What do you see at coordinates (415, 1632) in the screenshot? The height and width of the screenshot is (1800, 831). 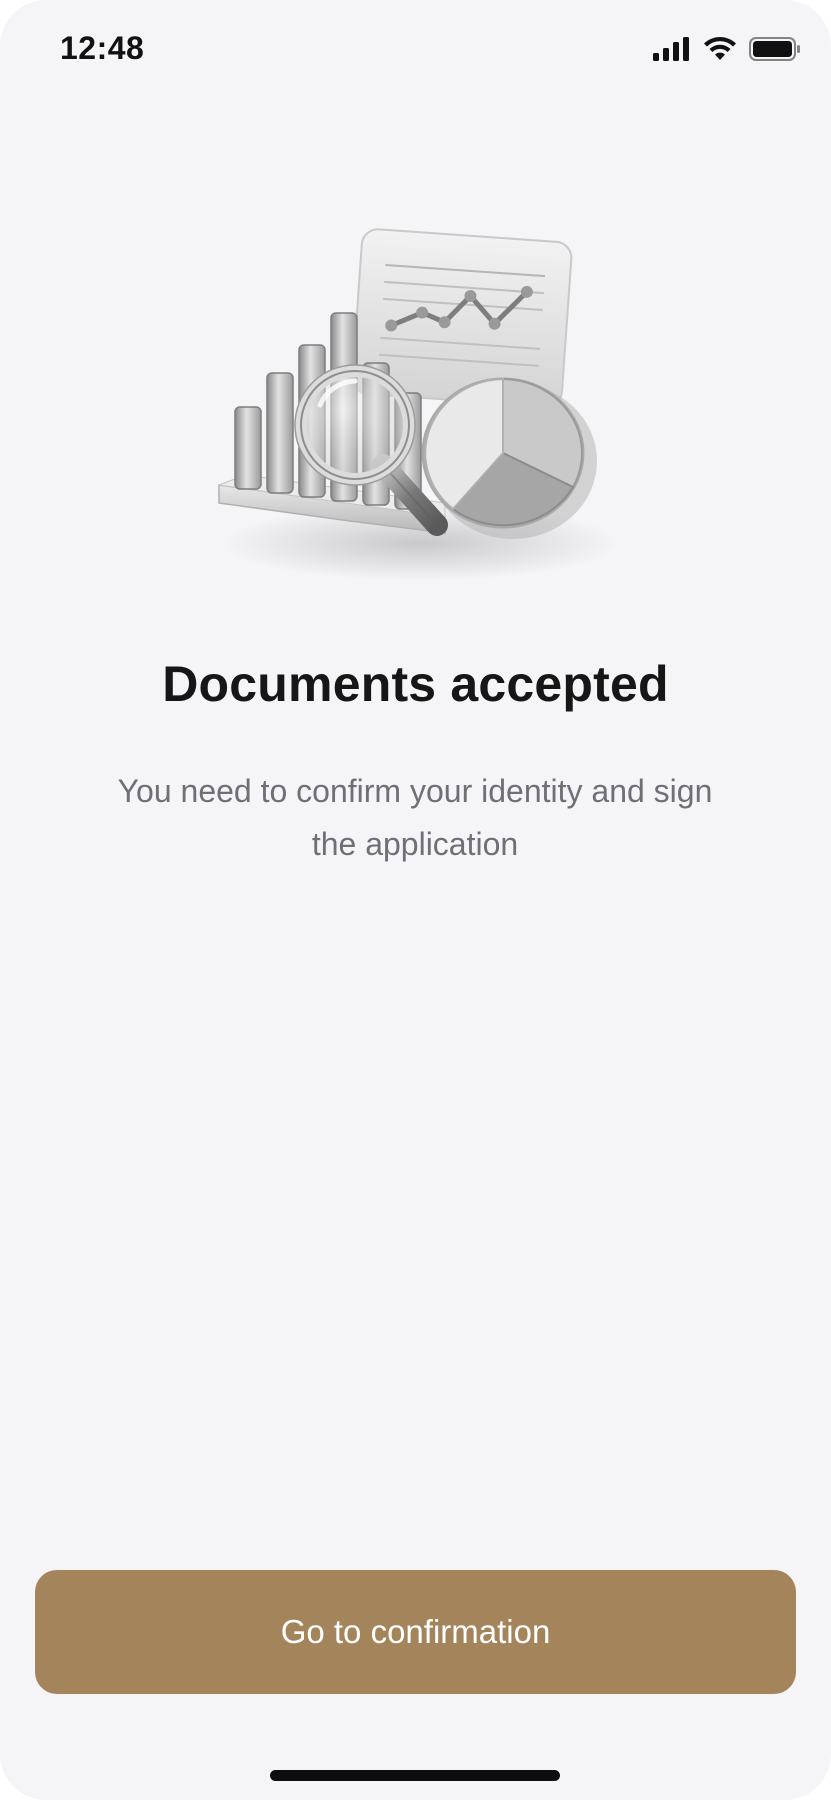 I see `go-to-confirmation-button: Go to confirmation` at bounding box center [415, 1632].